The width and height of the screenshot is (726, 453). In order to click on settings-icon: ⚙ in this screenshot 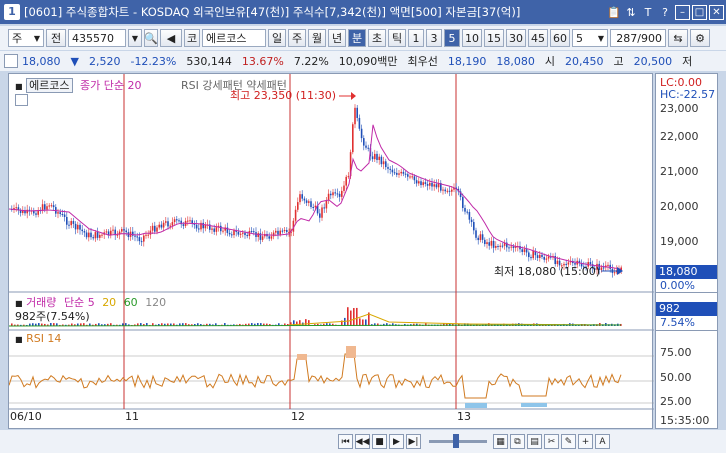, I will do `click(700, 38)`.